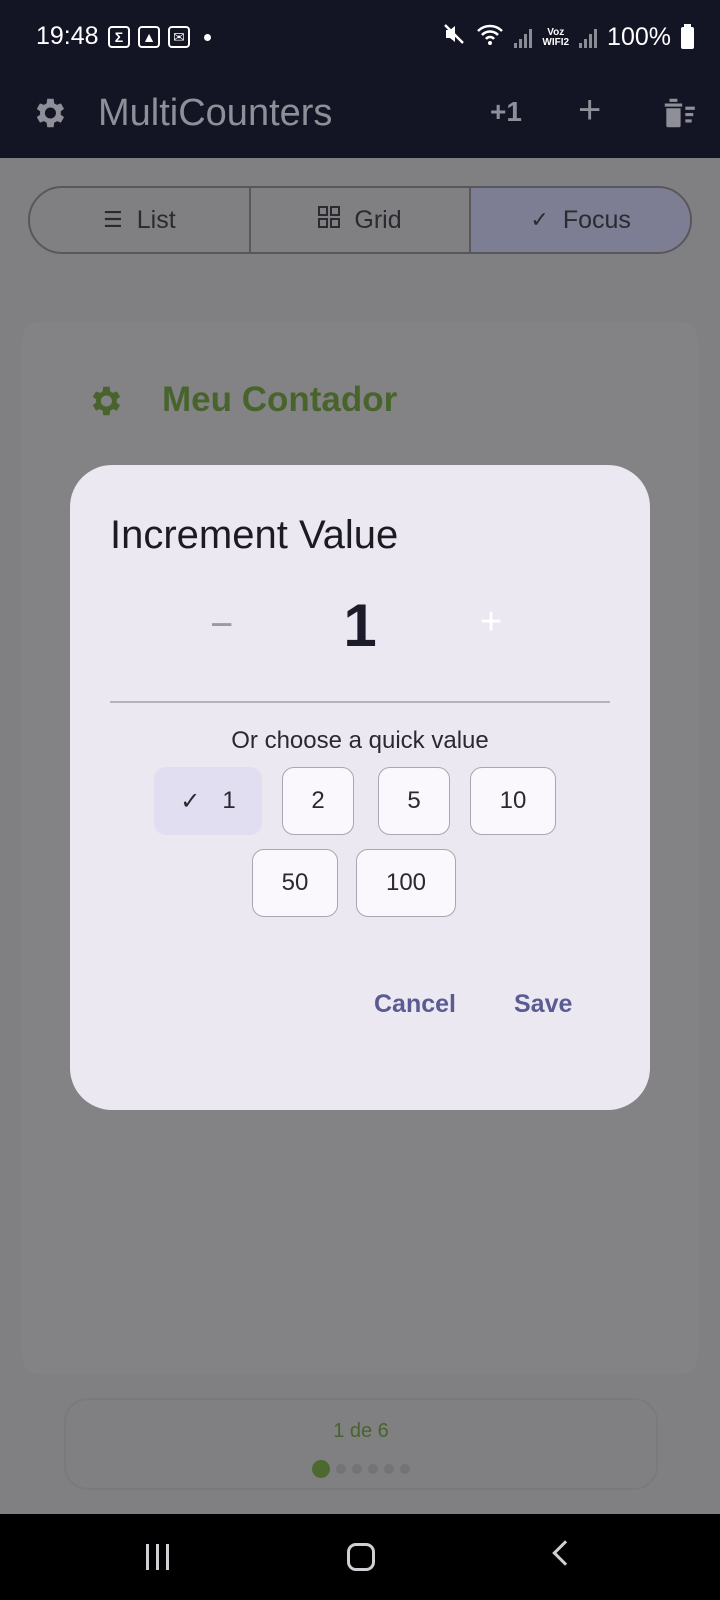 The image size is (720, 1600). I want to click on quick-value-label: Or choose a quick value, so click(360, 740).